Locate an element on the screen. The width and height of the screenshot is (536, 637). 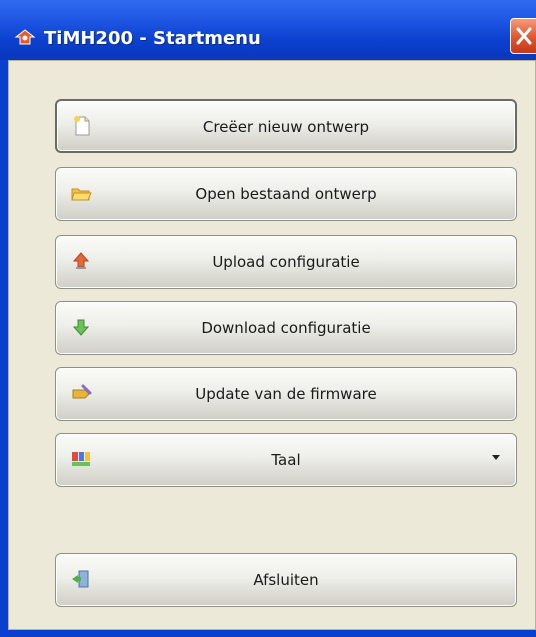
download-icon is located at coordinates (81, 327).